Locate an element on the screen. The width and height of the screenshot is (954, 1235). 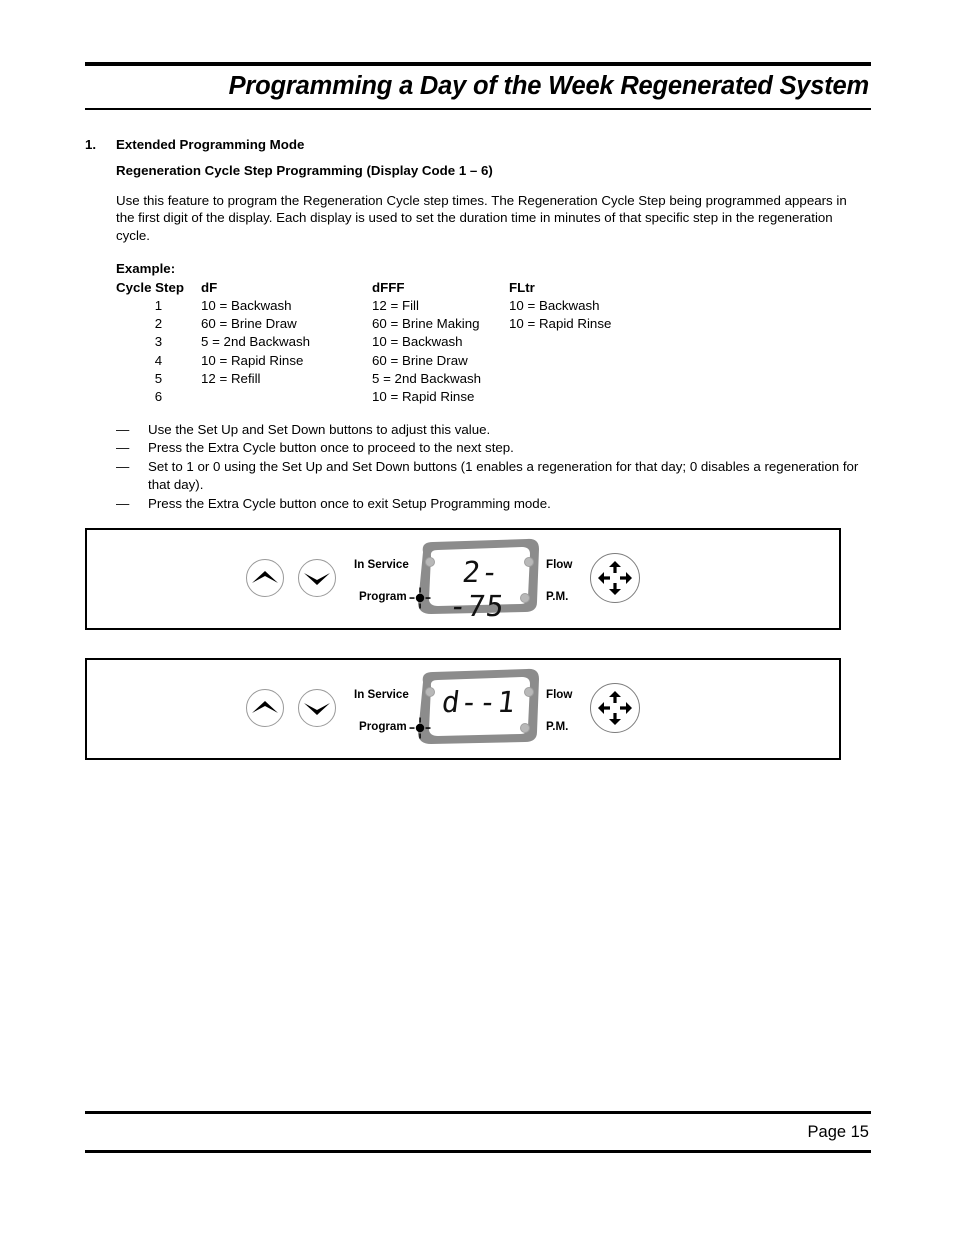
cell-fltr: 10 = Rapid Rinse is located at coordinates (560, 324).